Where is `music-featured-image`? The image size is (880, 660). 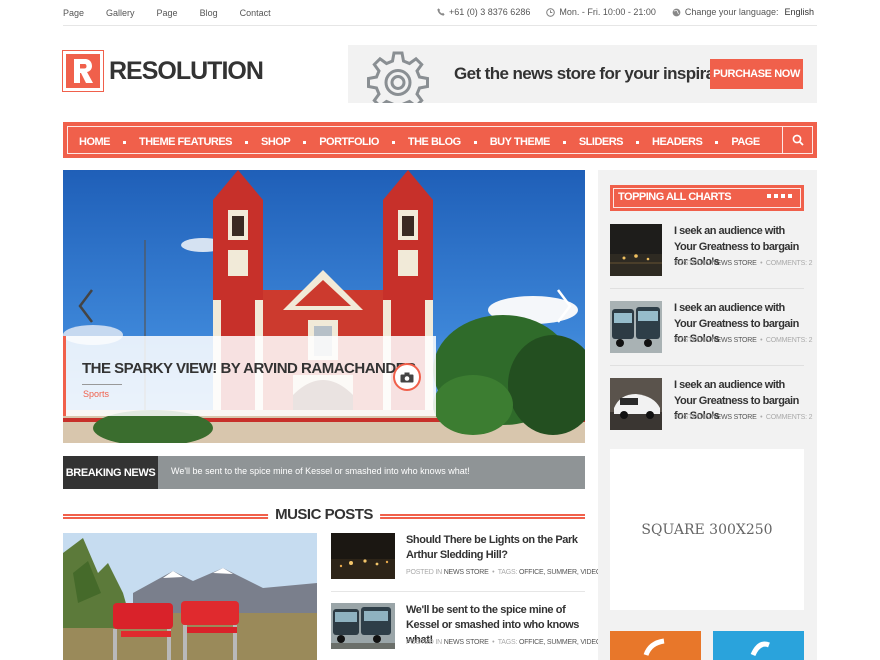 music-featured-image is located at coordinates (190, 596).